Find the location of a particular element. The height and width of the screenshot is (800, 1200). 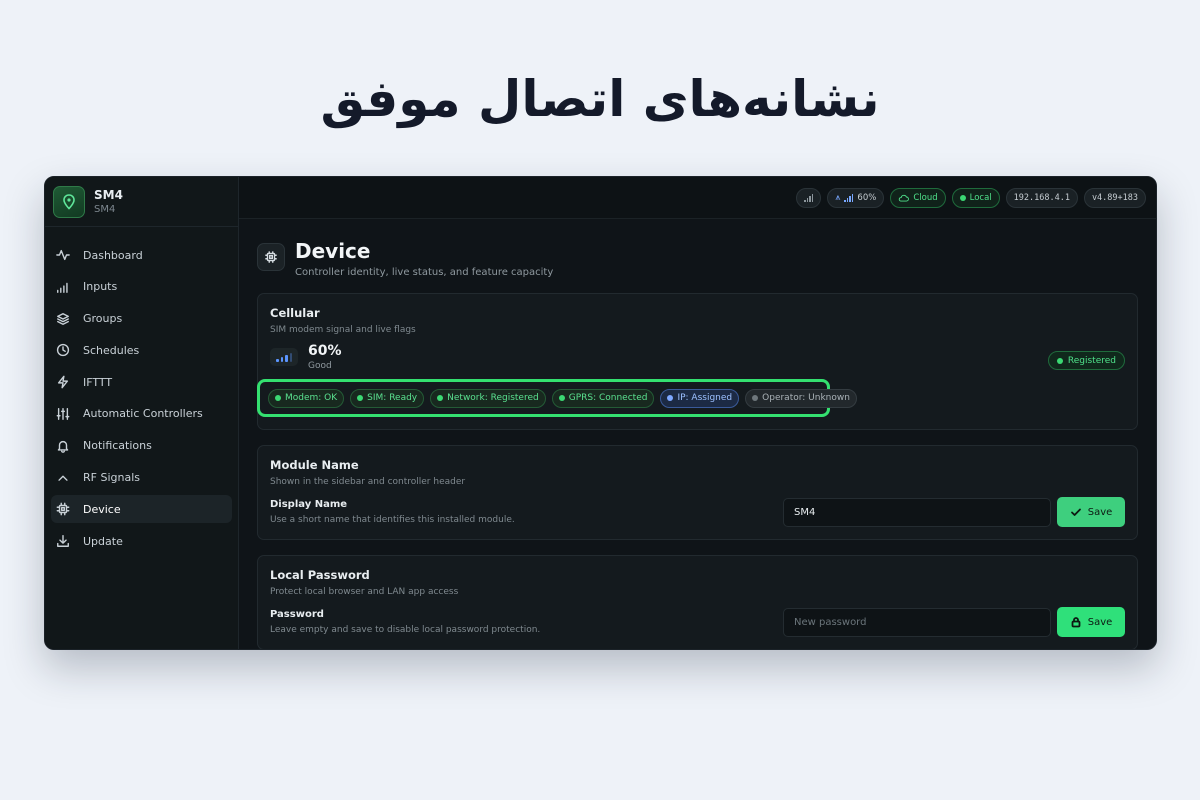

sidebar-item-label: Schedules is located at coordinates (111, 350).